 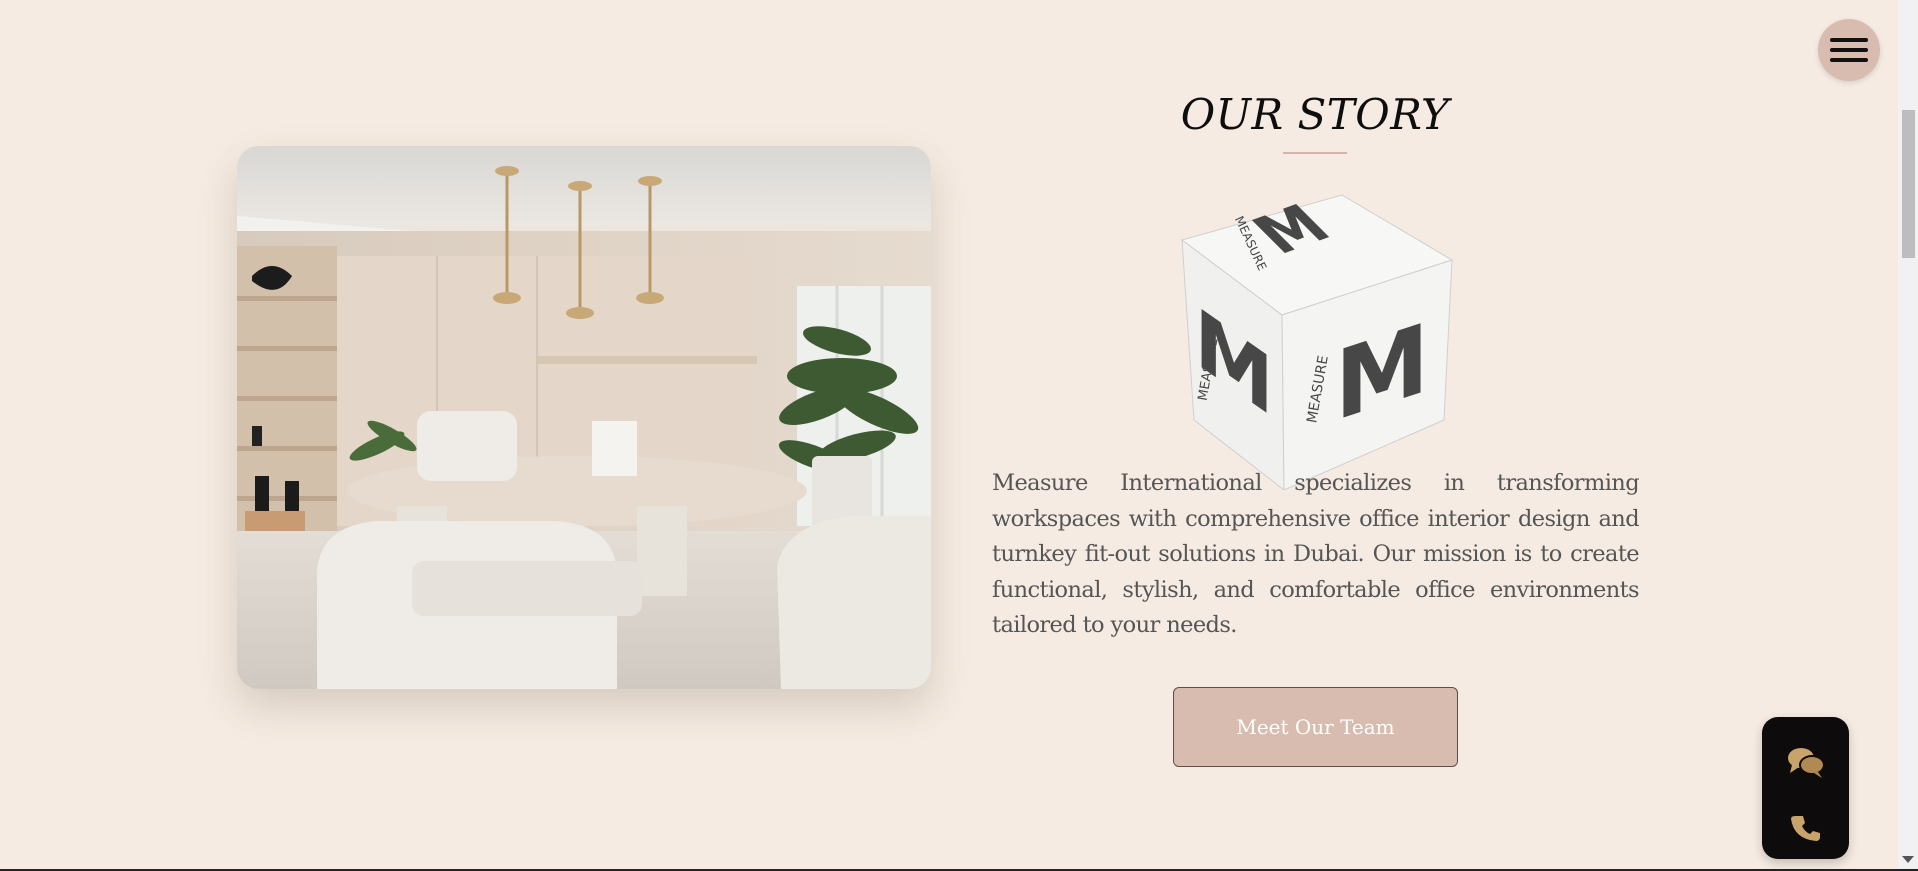 I want to click on chat-button, so click(x=1805, y=762).